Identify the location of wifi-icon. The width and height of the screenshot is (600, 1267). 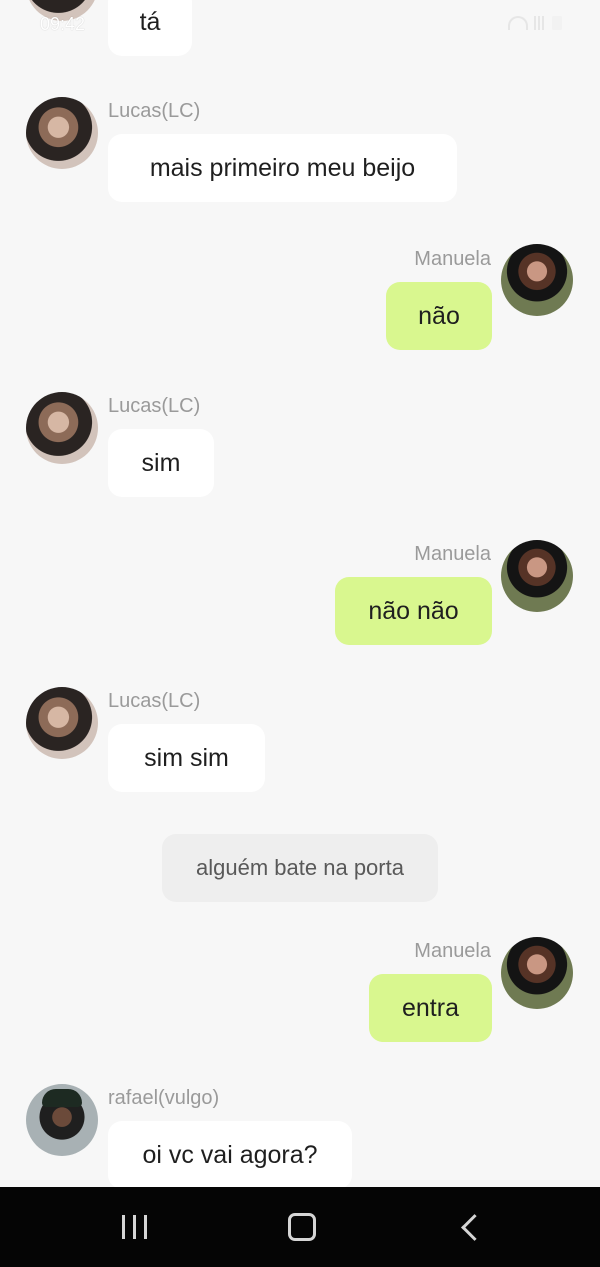
(518, 23).